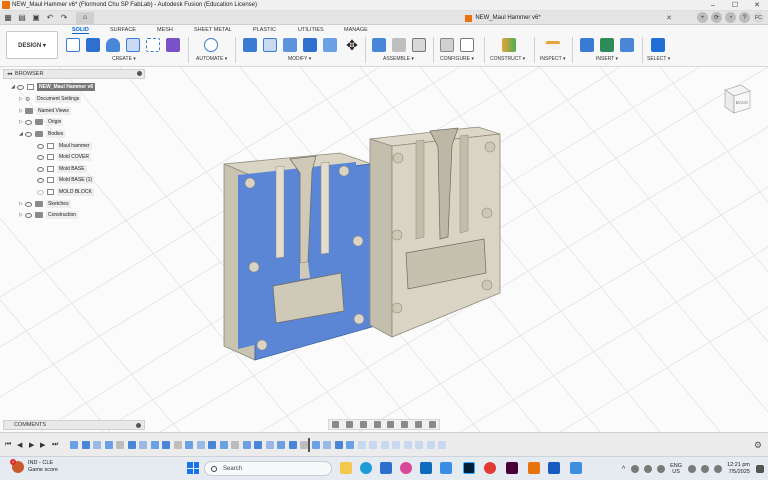 This screenshot has height=480, width=768. I want to click on tab-manage: MANAGE, so click(356, 30).